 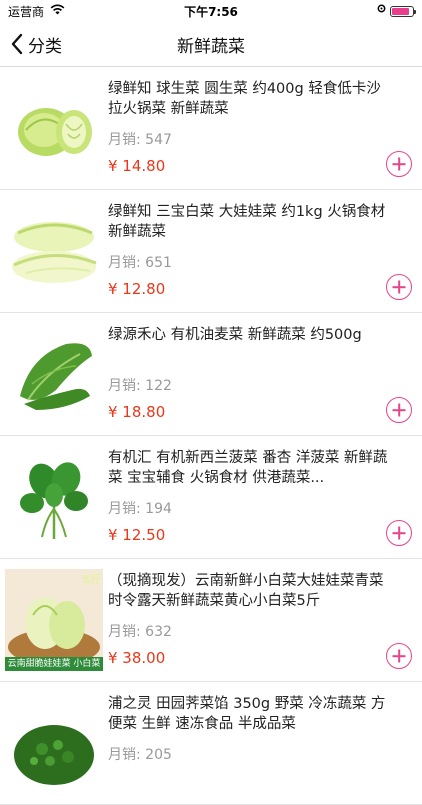 What do you see at coordinates (137, 166) in the screenshot?
I see `product-price: ¥ 14.80` at bounding box center [137, 166].